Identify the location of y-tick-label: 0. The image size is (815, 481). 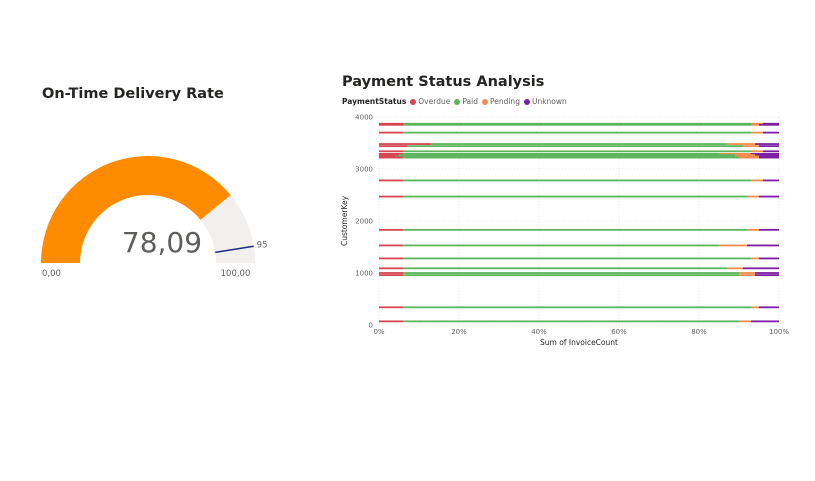
(371, 326).